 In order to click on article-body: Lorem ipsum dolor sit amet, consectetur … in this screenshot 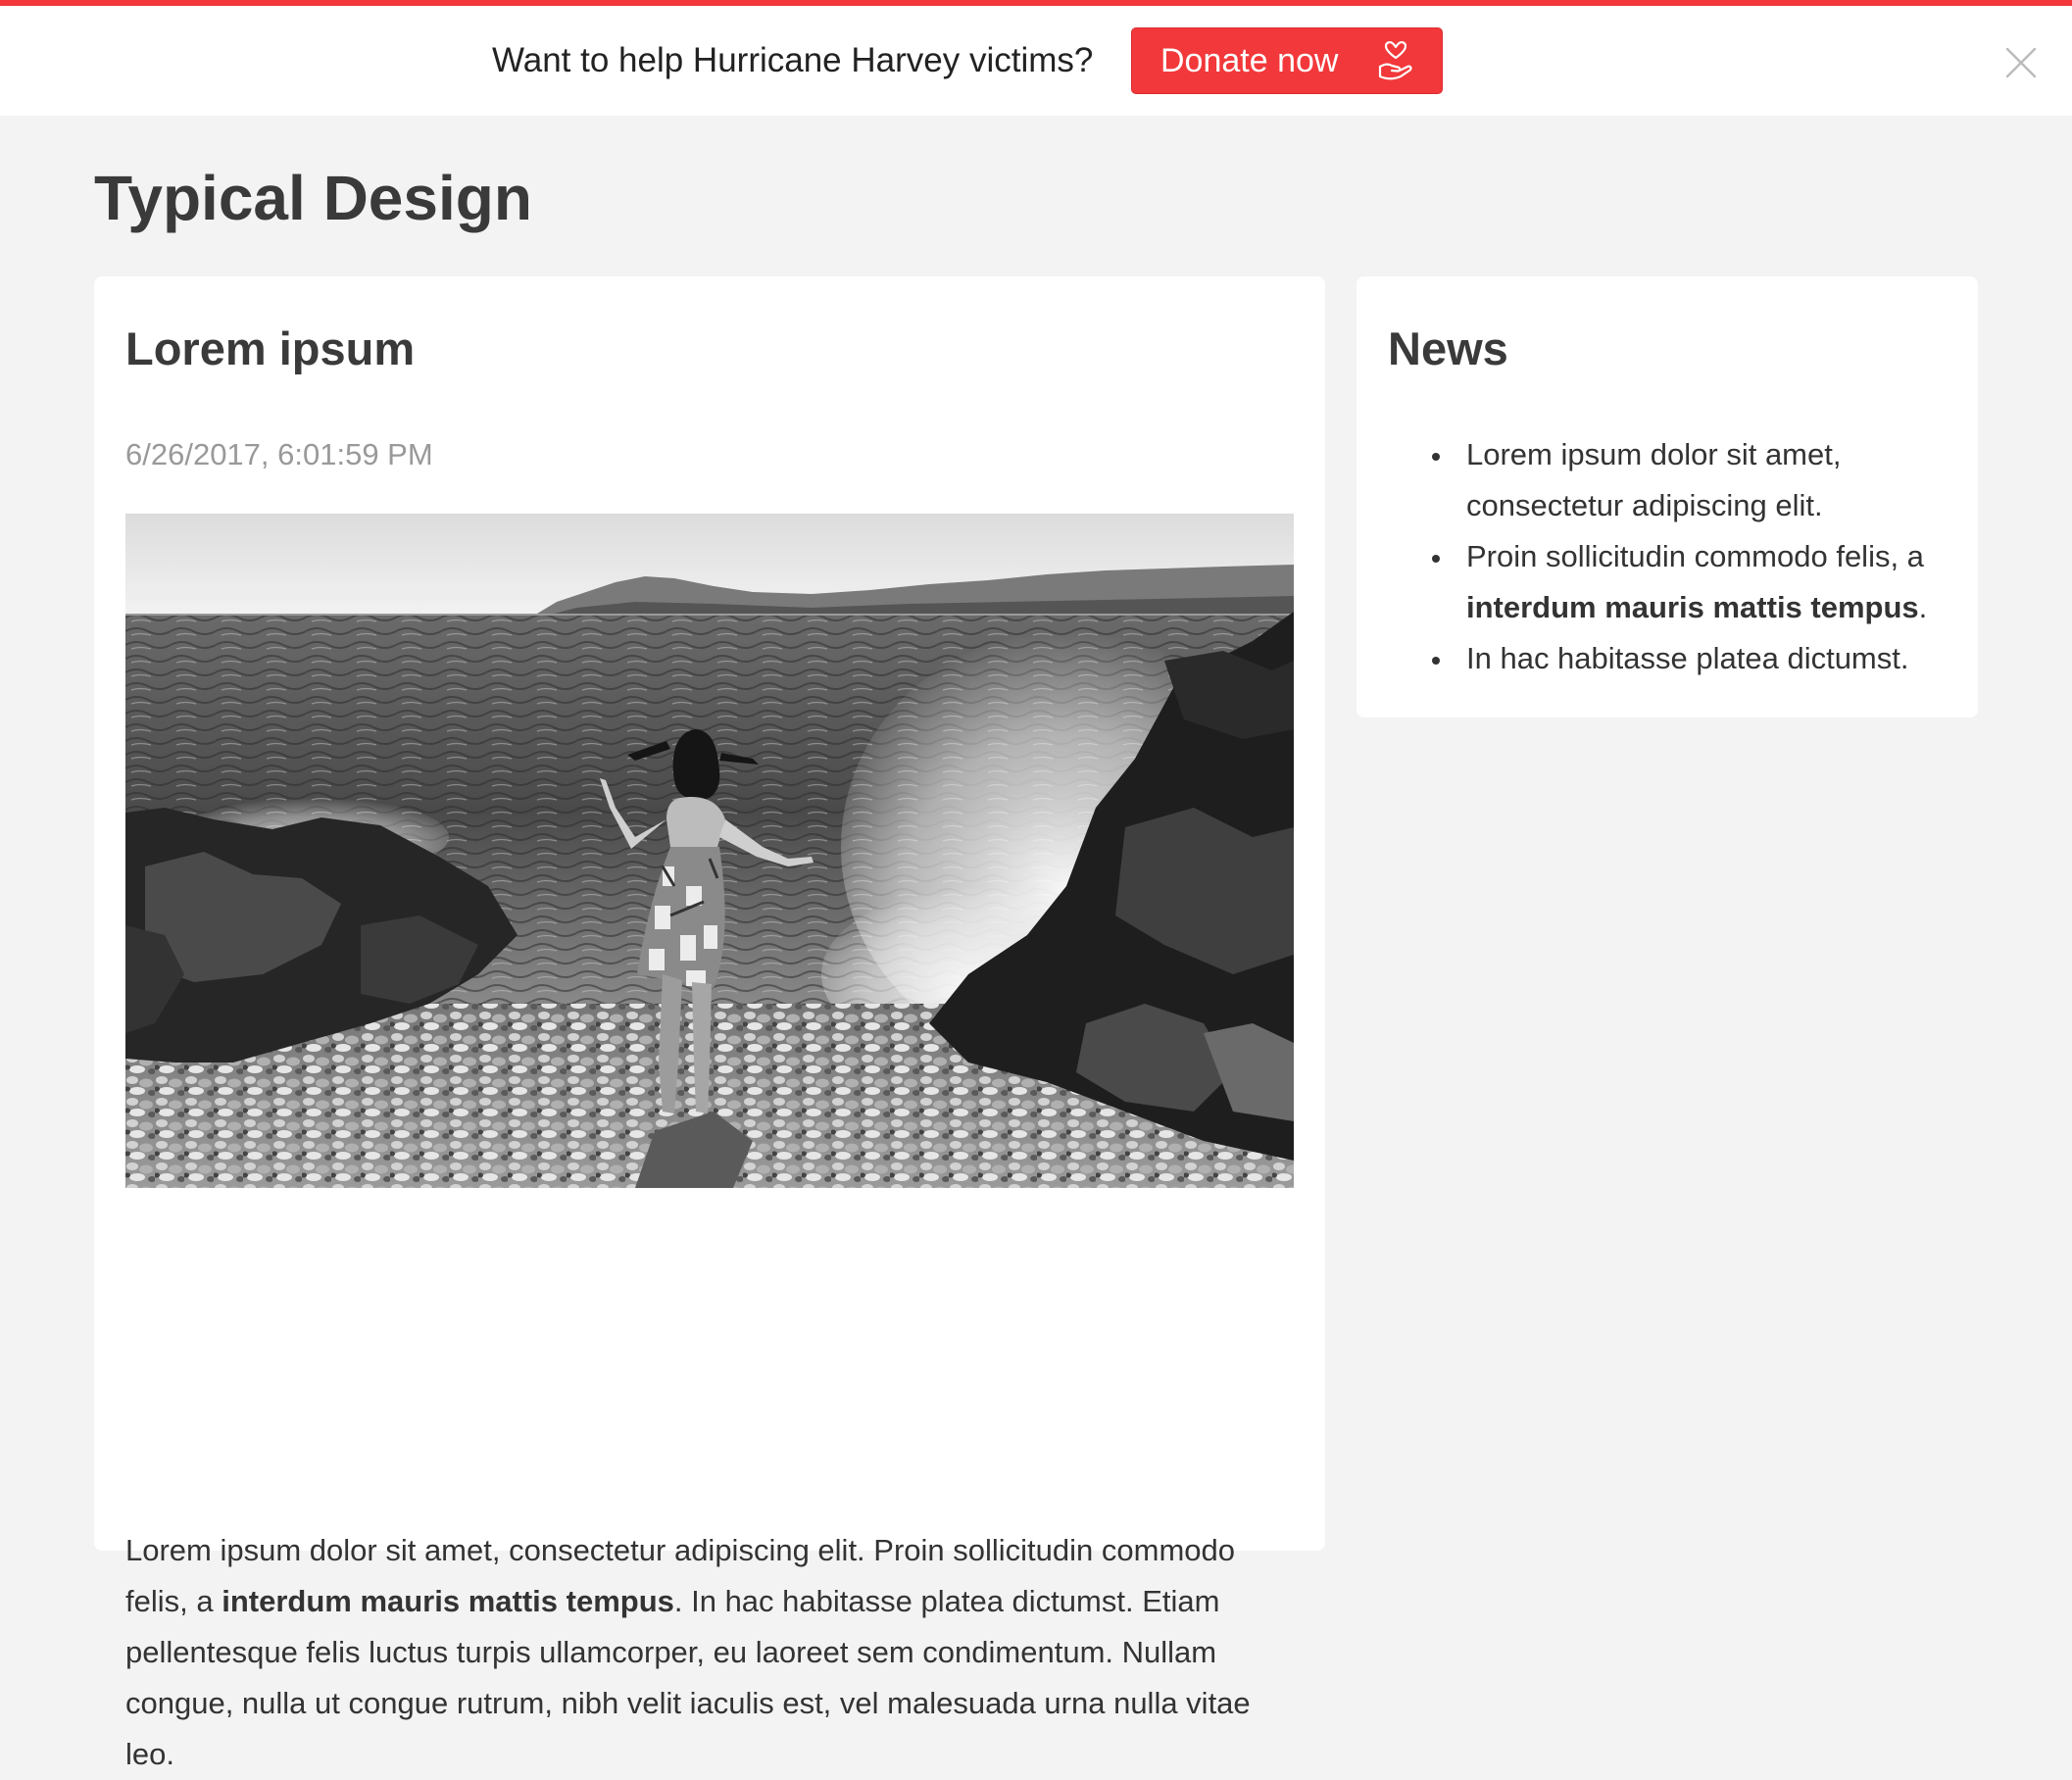, I will do `click(688, 1652)`.